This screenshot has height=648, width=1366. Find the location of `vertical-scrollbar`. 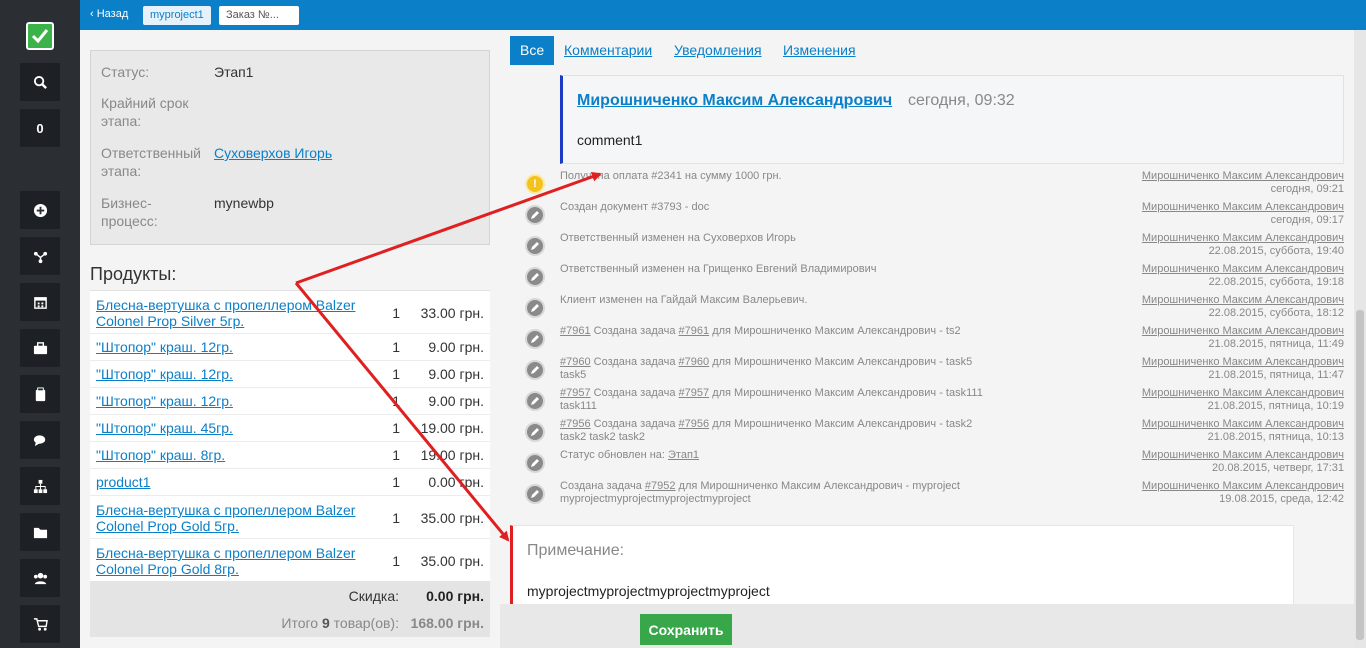

vertical-scrollbar is located at coordinates (1360, 339).